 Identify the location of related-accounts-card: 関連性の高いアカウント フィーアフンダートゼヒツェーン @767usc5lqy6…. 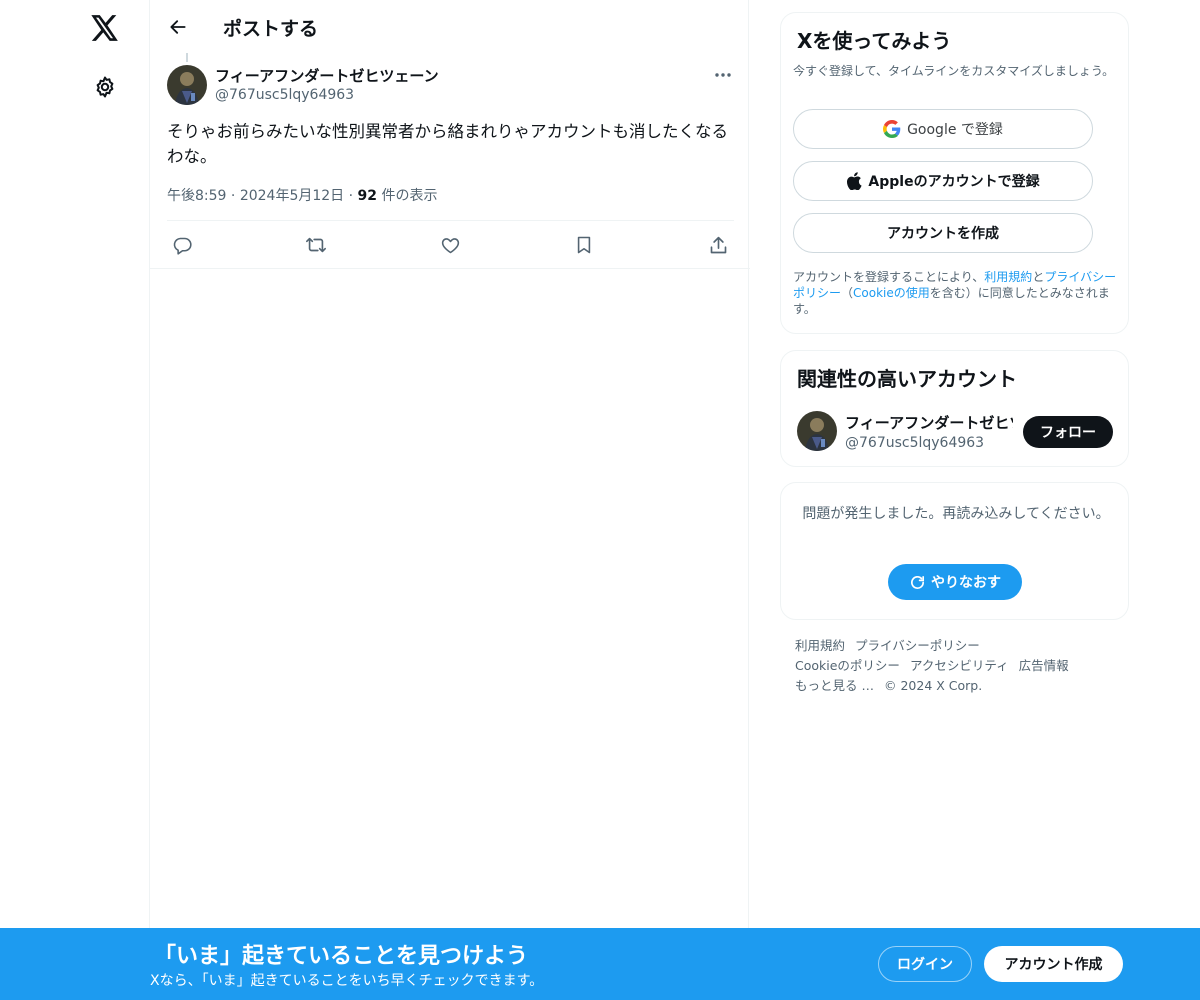
(954, 408).